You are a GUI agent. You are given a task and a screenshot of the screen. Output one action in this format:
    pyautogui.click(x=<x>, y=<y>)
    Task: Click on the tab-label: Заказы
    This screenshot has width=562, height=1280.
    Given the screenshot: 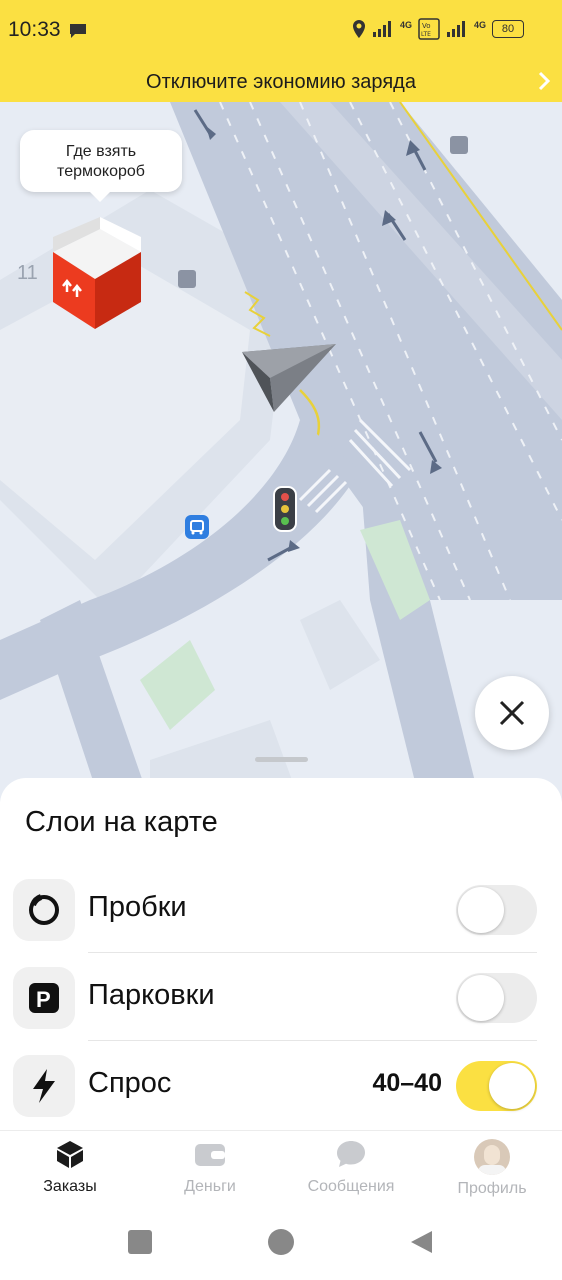 What is the action you would take?
    pyautogui.click(x=70, y=1186)
    